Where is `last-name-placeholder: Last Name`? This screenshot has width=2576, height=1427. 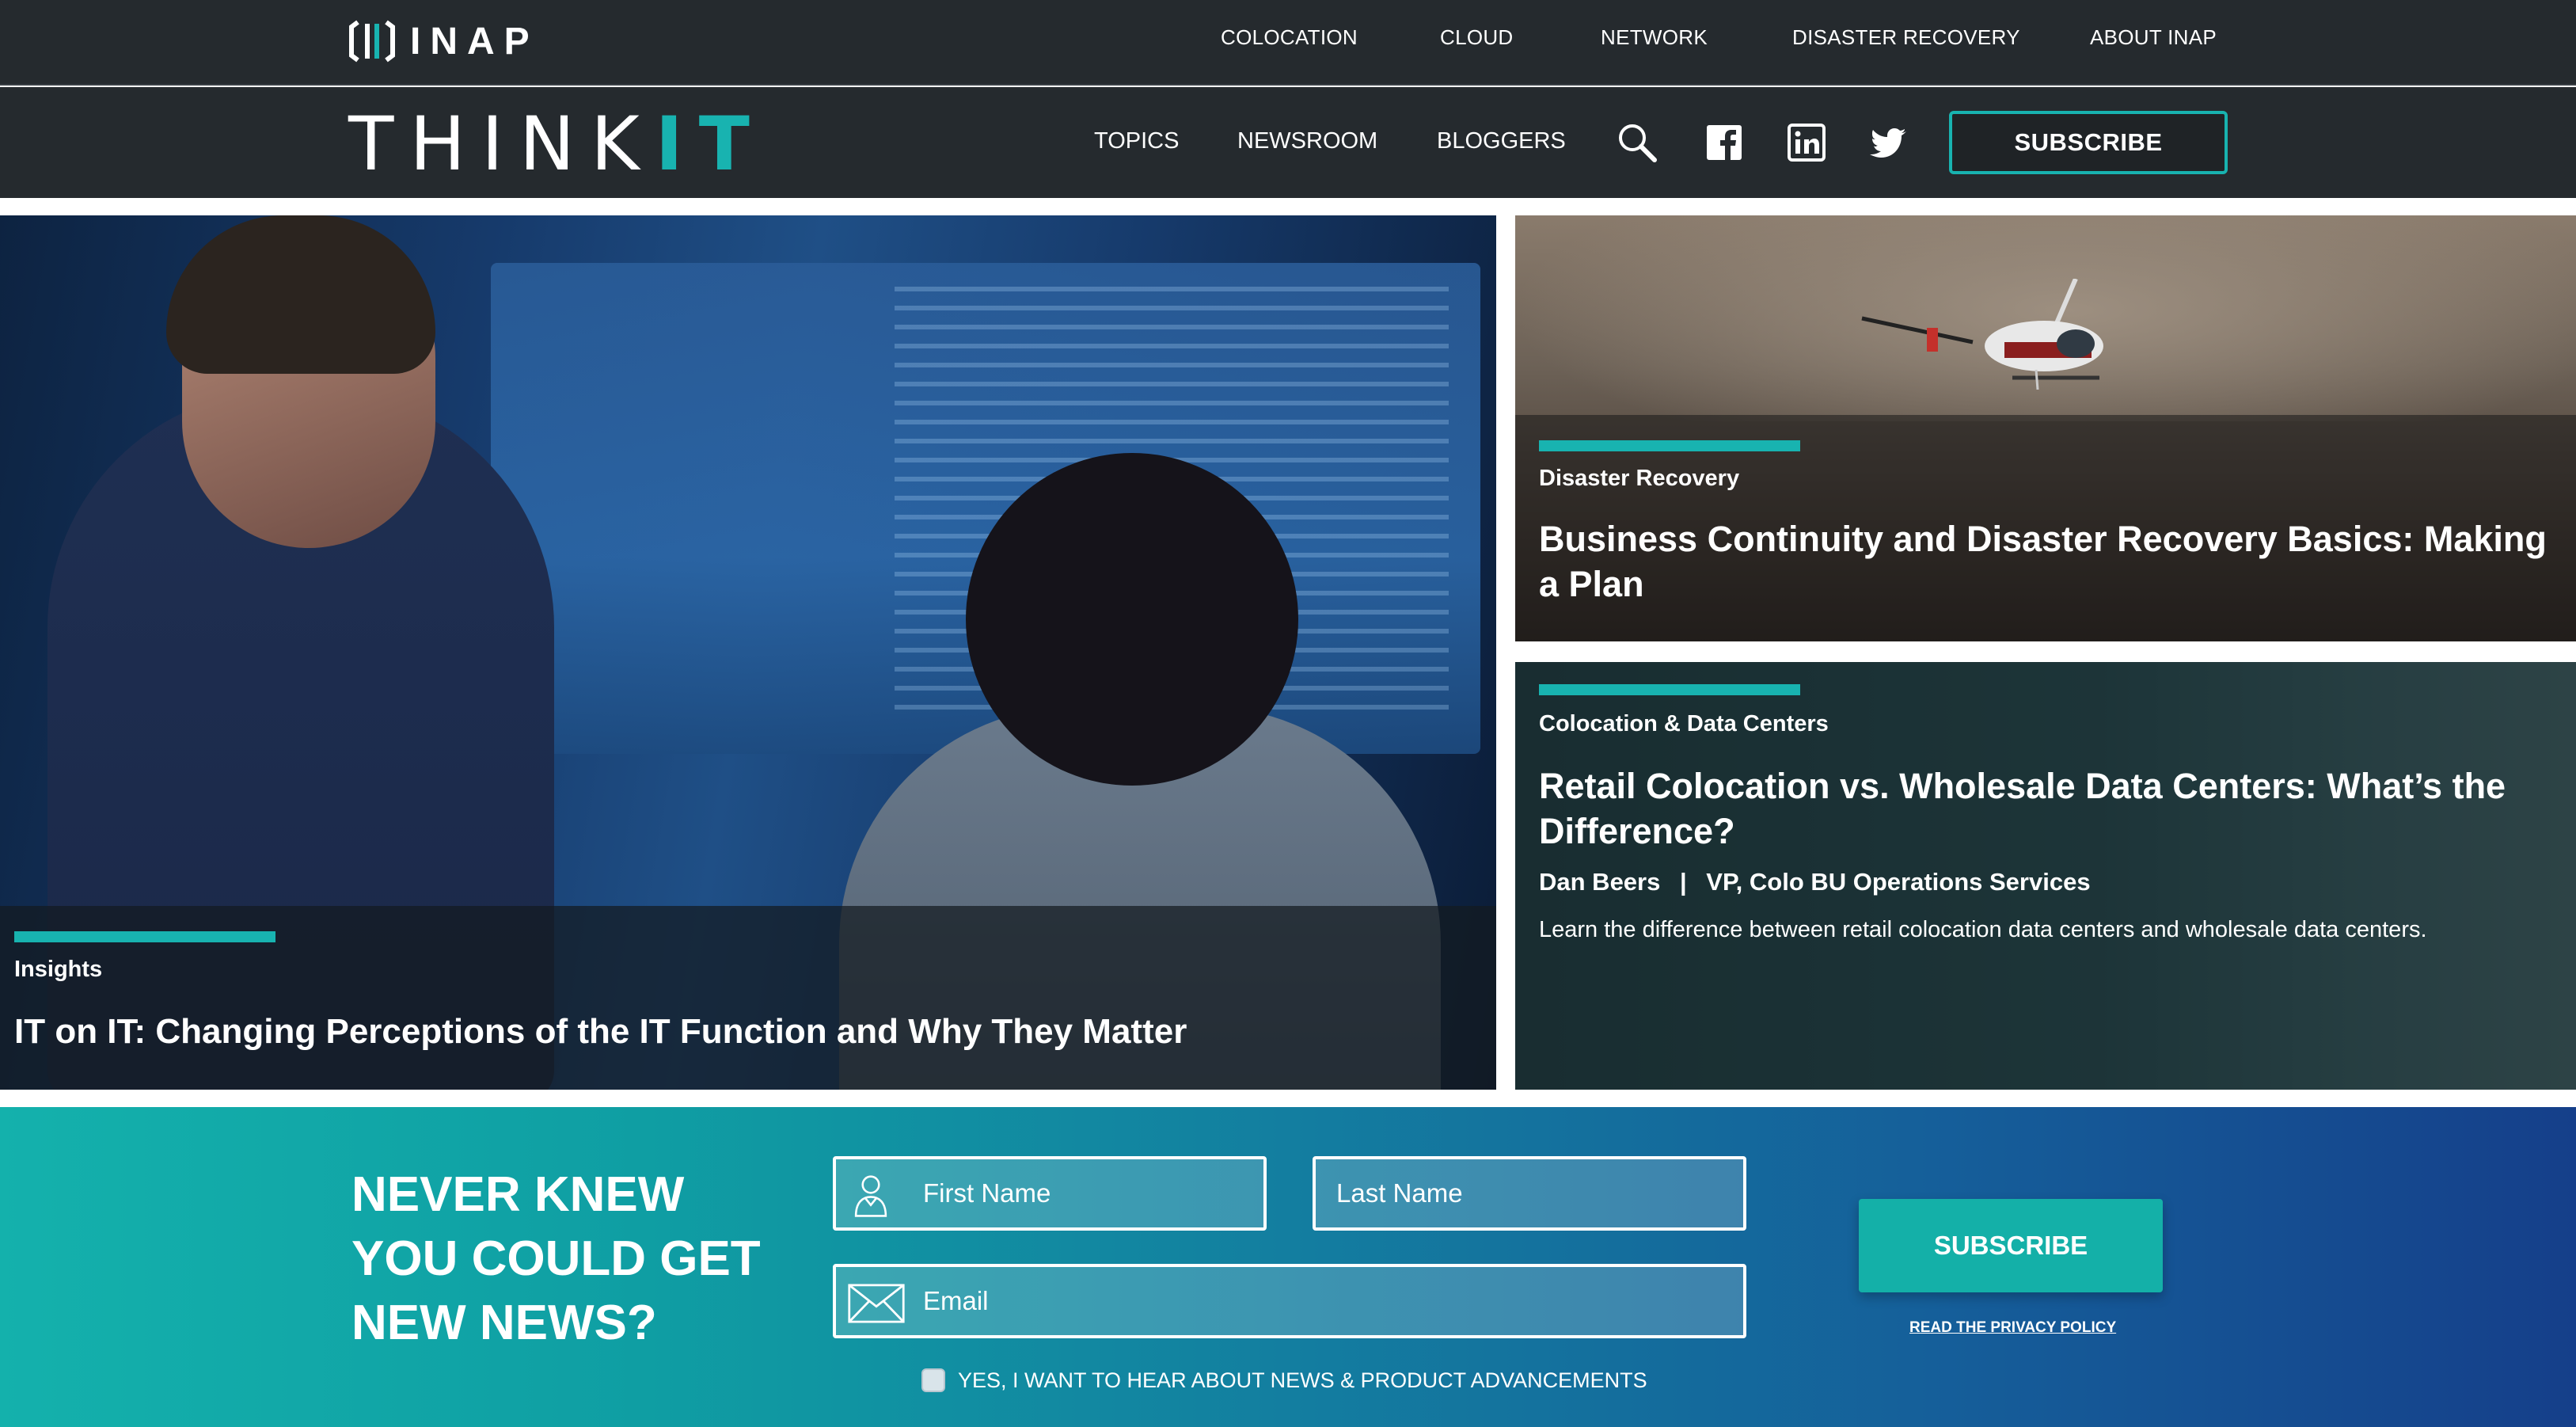
last-name-placeholder: Last Name is located at coordinates (1400, 1193).